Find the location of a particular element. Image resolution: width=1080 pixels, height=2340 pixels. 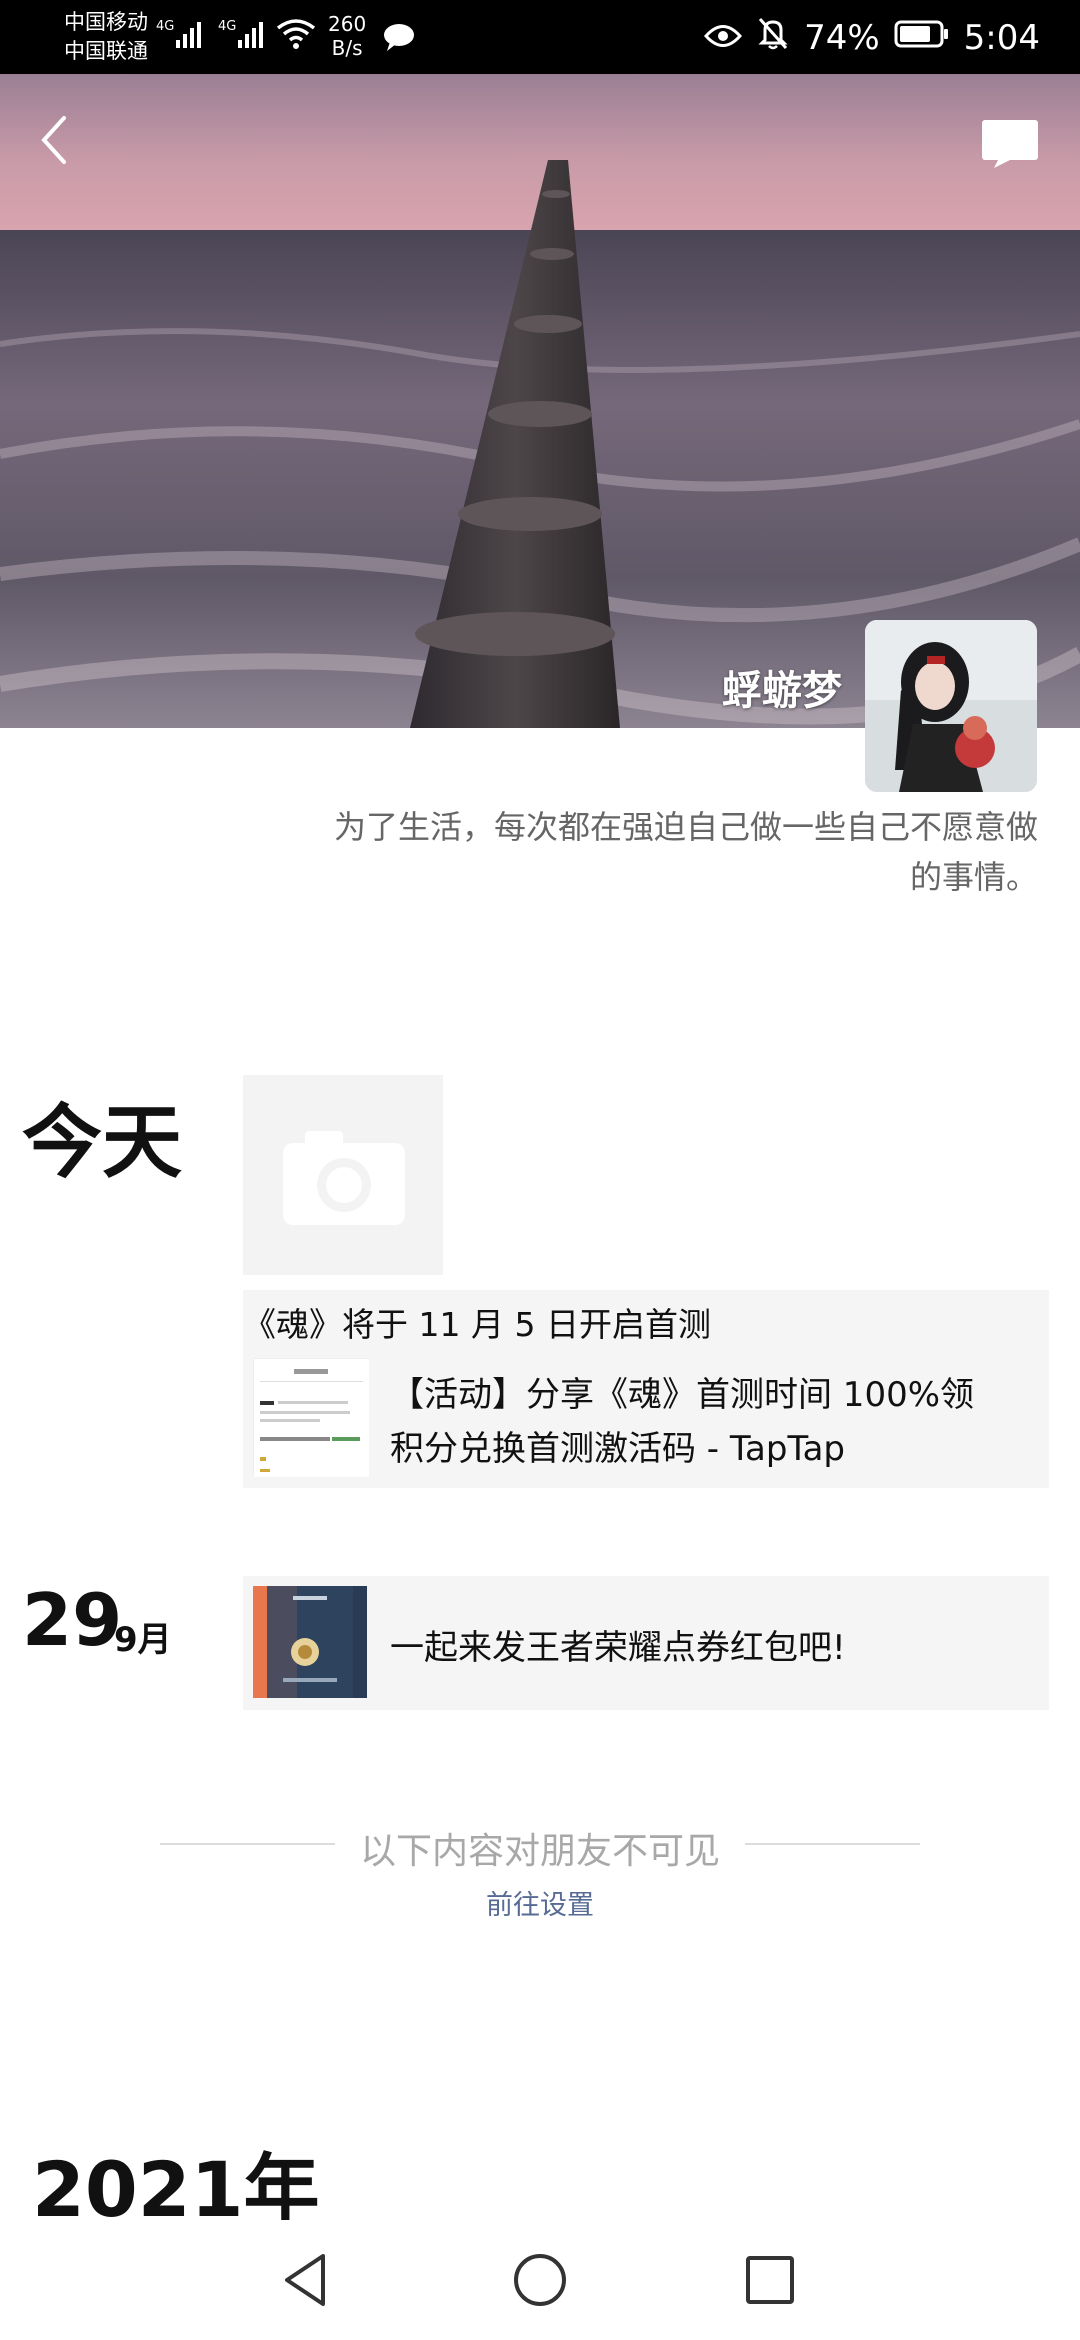

go-to-settings-link: 前往设置 is located at coordinates (540, 1902).